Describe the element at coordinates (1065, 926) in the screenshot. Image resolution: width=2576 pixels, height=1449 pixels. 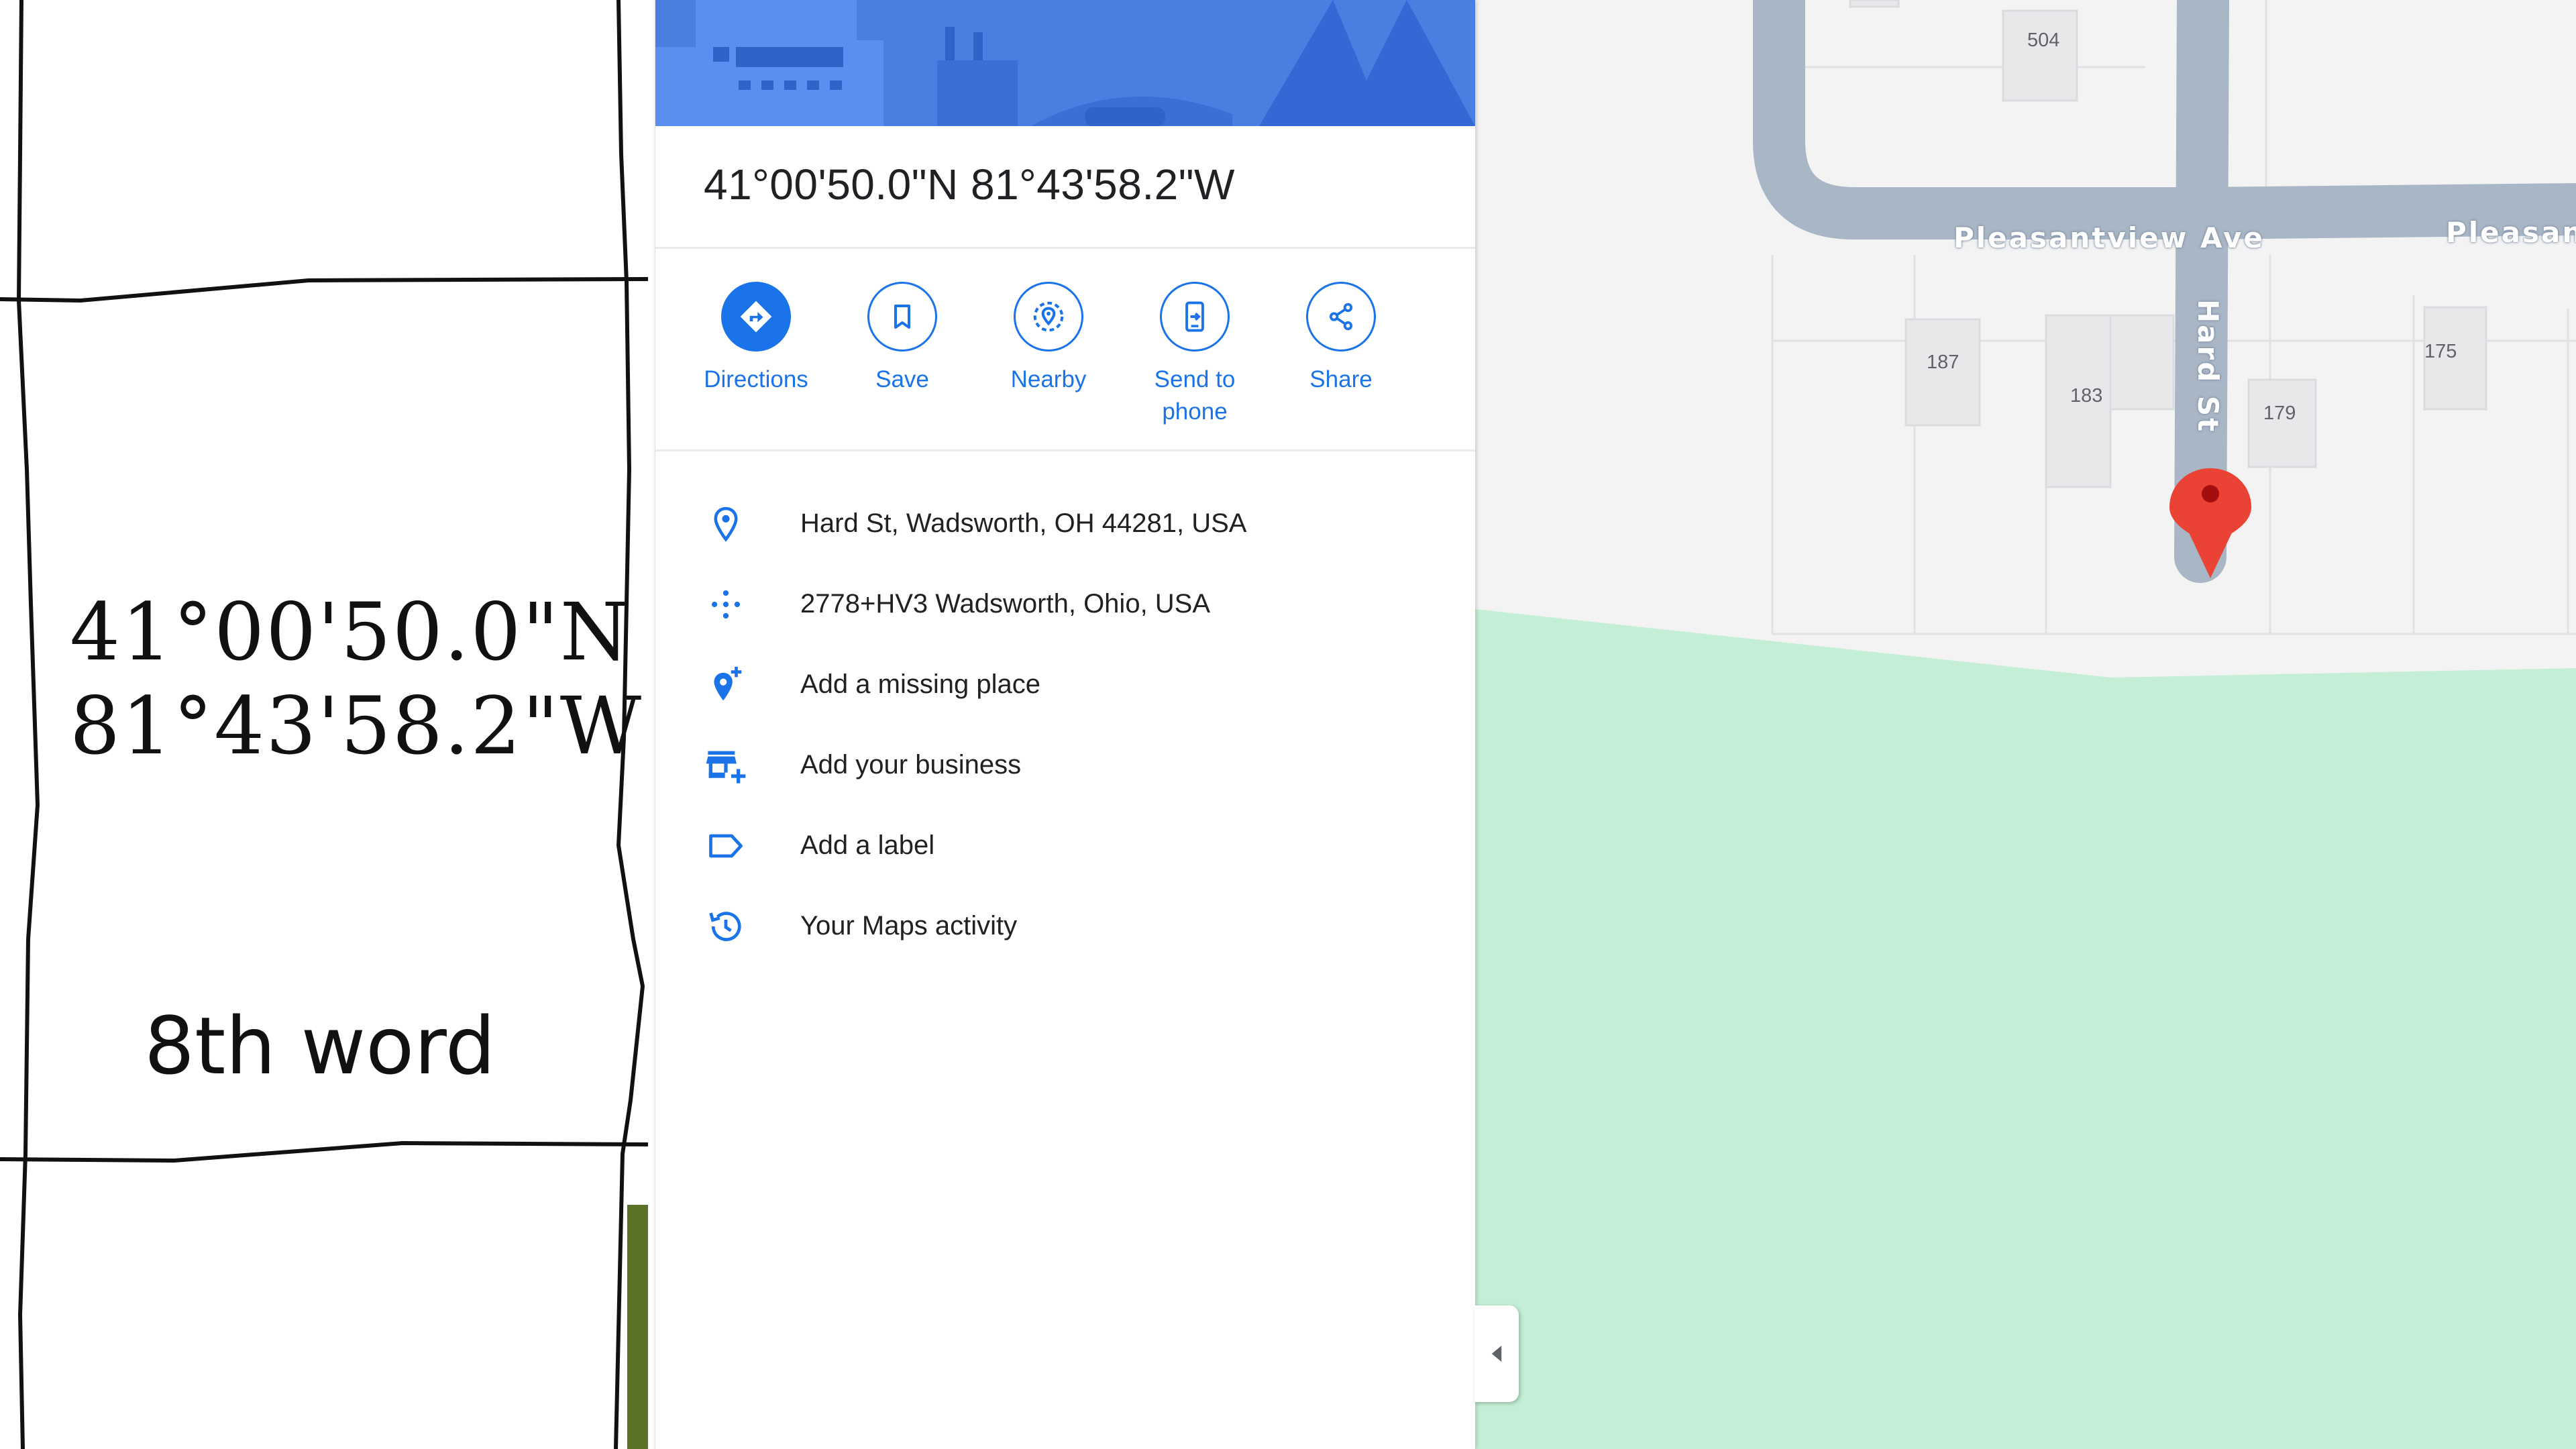
I see `maps-activity-row: Your Maps activity` at that location.